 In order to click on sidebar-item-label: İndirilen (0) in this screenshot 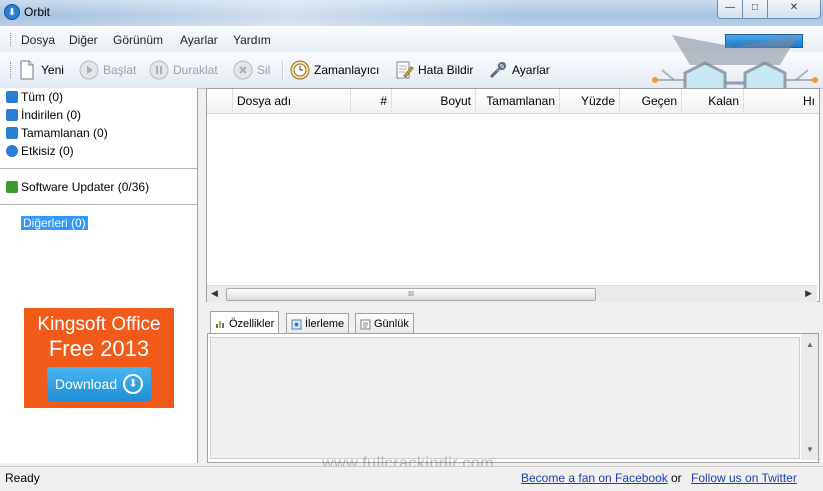, I will do `click(51, 114)`.